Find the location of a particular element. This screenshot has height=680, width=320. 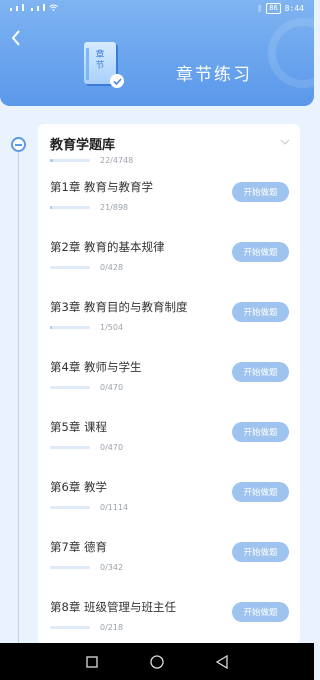

clock: 8:44 is located at coordinates (294, 8).